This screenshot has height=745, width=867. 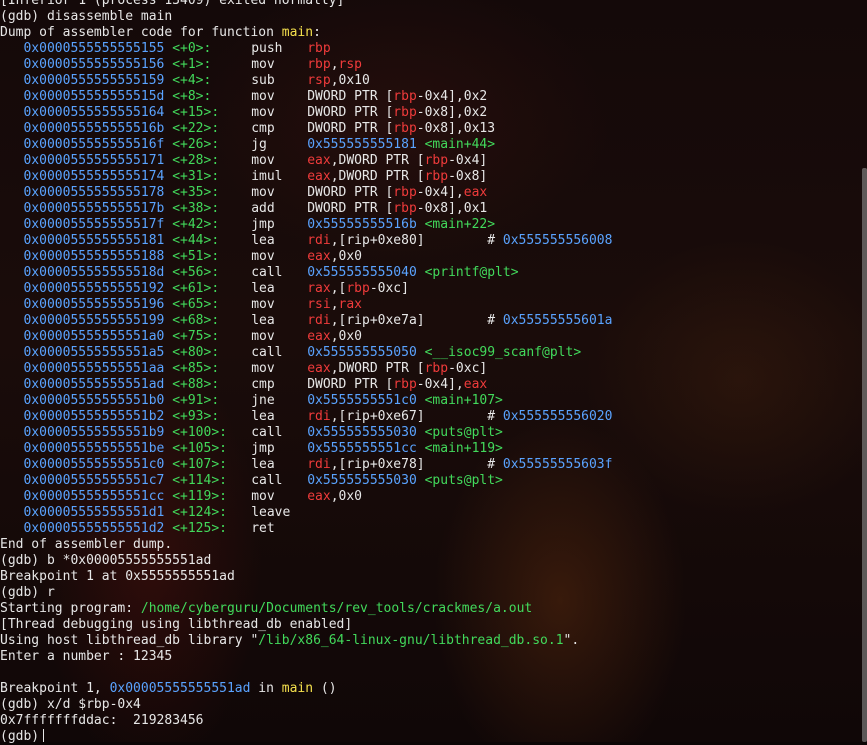 I want to click on terminal-line: (gdb) b *0x00005555555551ad, so click(x=433, y=561).